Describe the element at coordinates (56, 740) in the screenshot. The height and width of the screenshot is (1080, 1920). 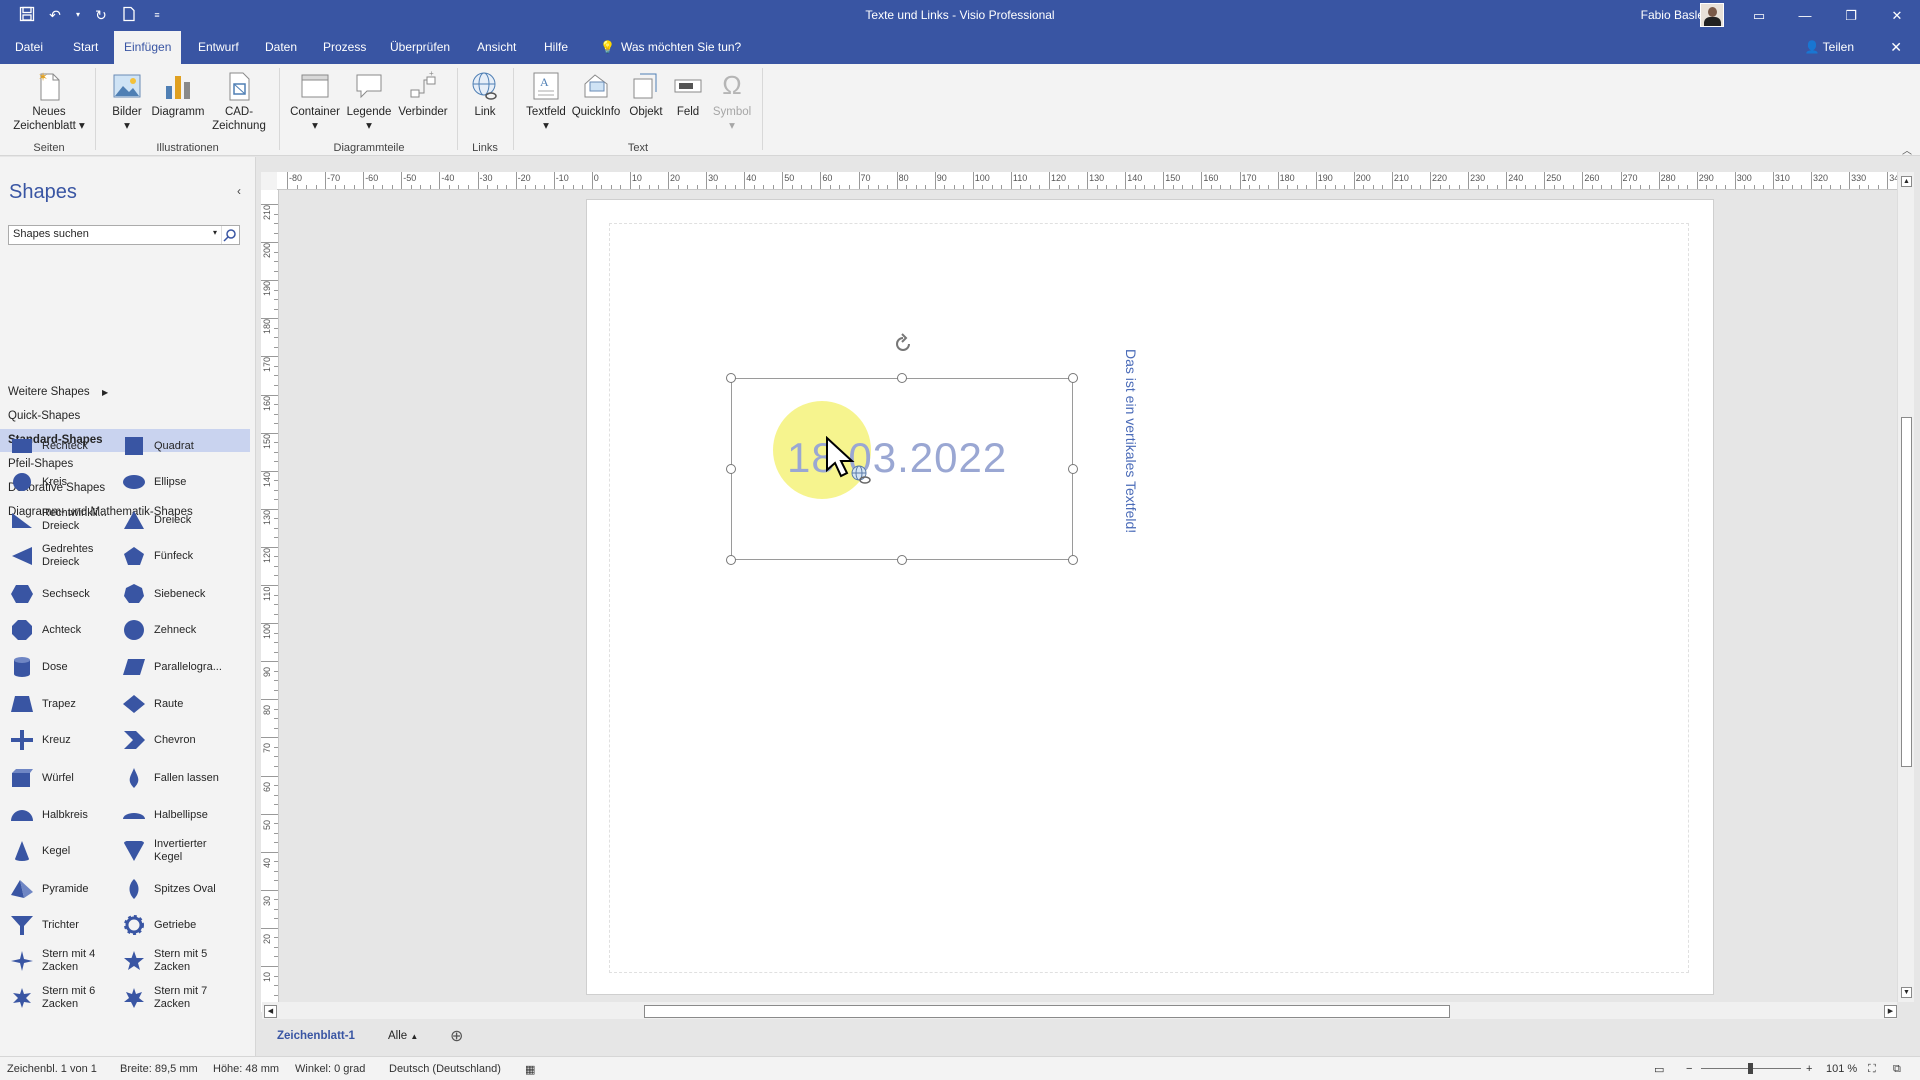
I see `shape-kreuz: Kreuz` at that location.